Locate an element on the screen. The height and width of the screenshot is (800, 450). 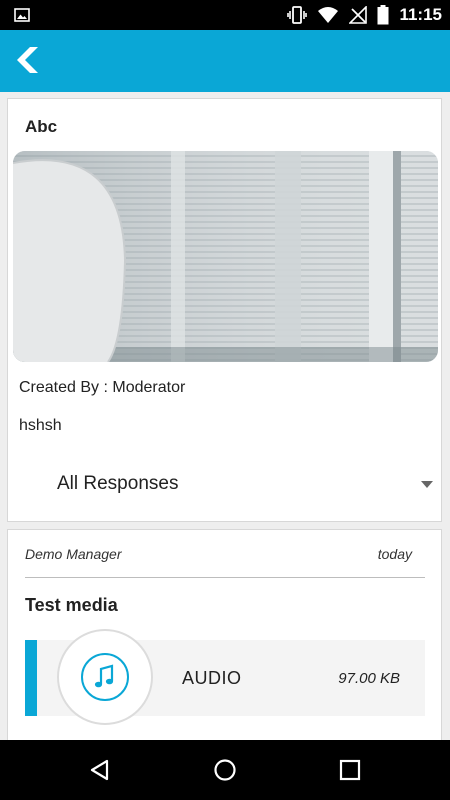
status-bar: 11:15 is located at coordinates (225, 15).